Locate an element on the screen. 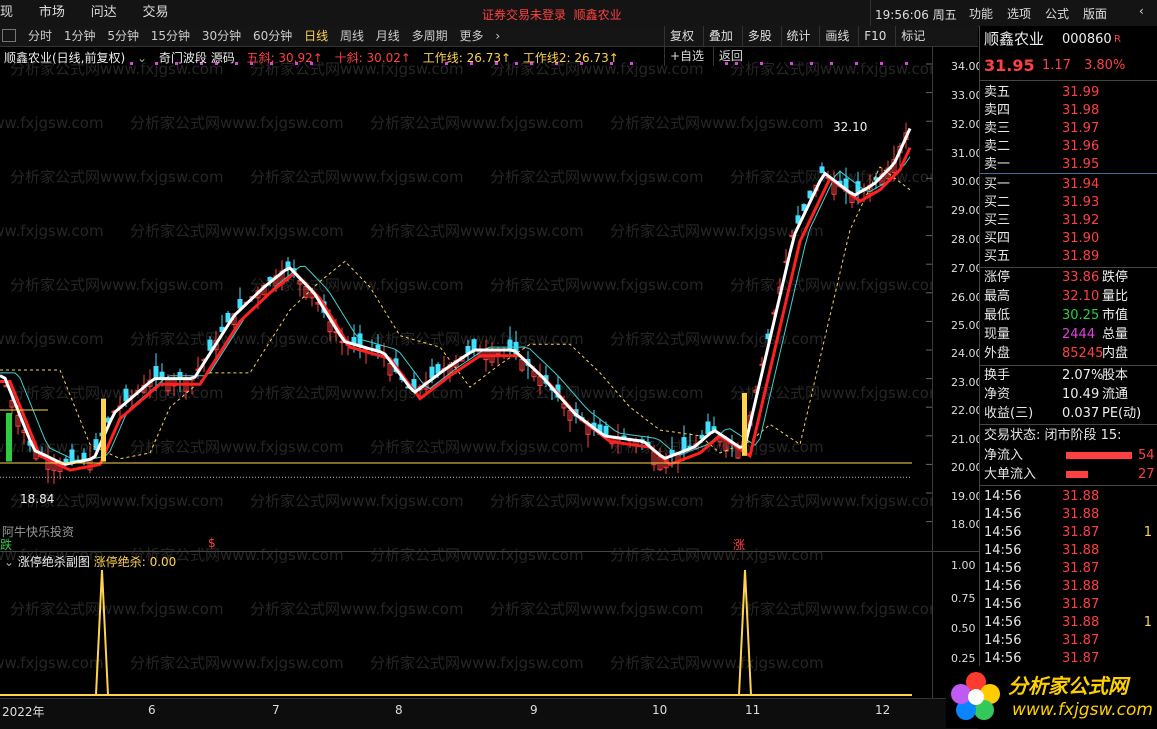  quote-row-value: 31.96 is located at coordinates (1081, 146).